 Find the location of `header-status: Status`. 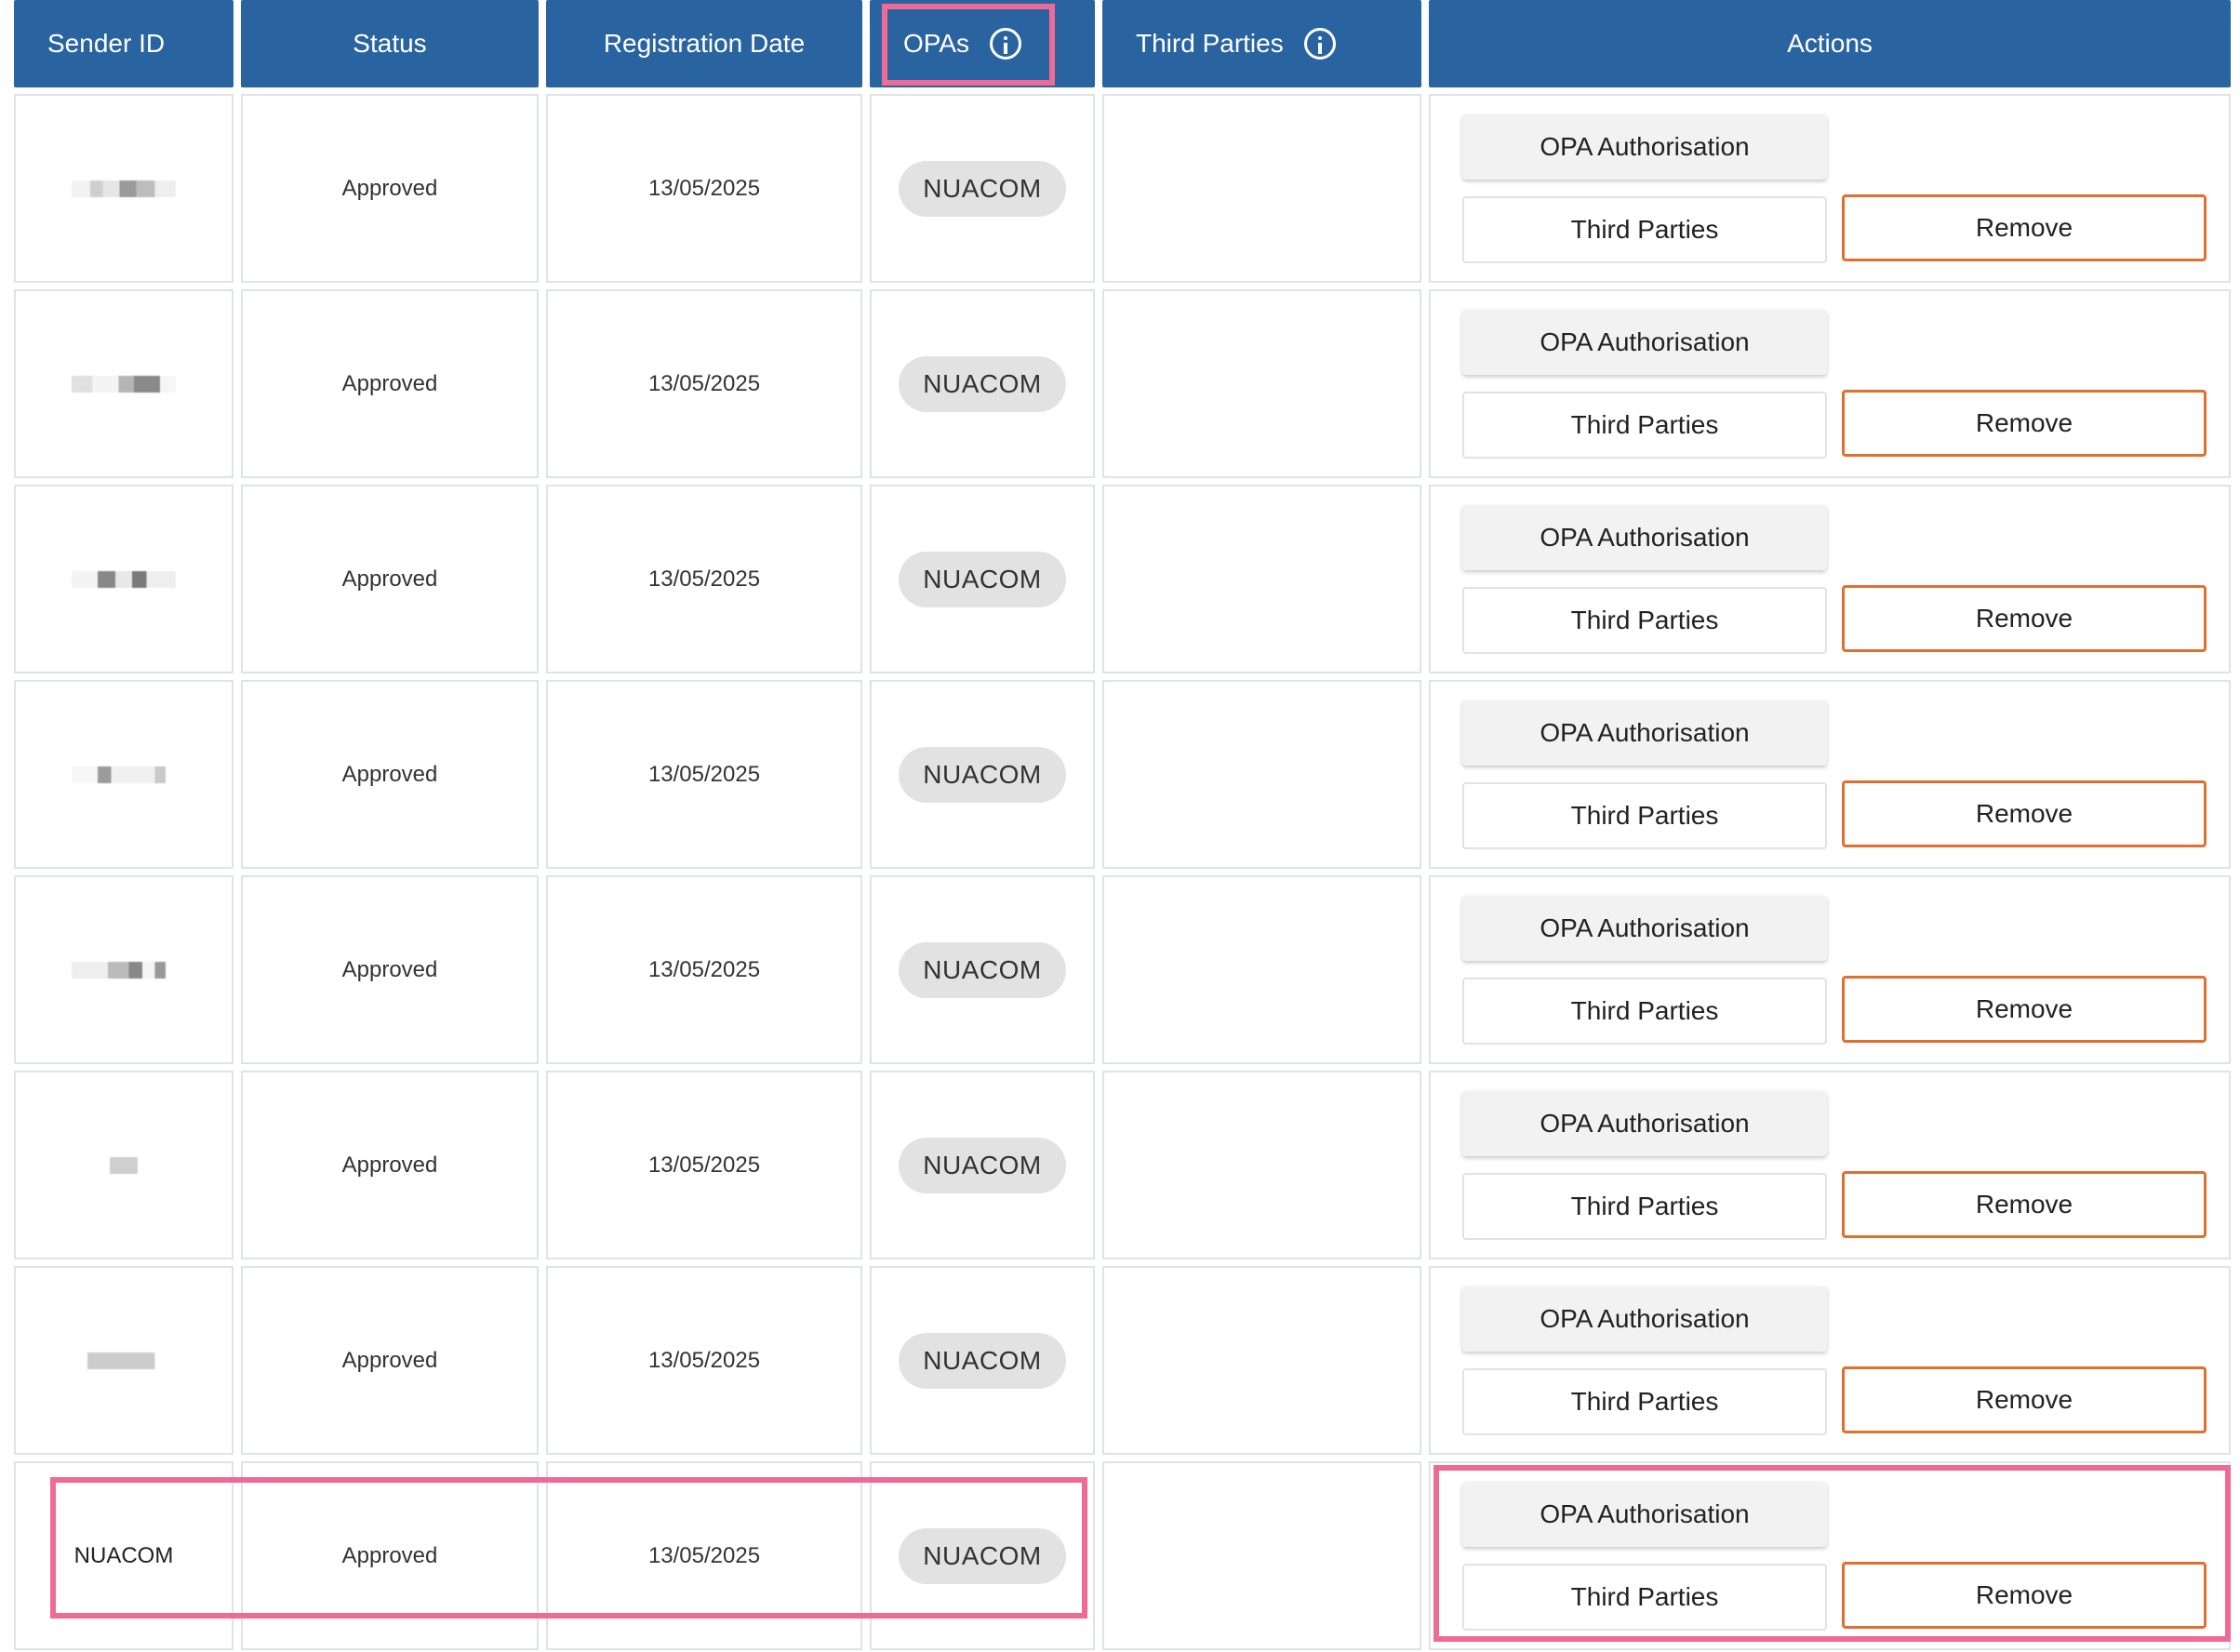

header-status: Status is located at coordinates (390, 43).